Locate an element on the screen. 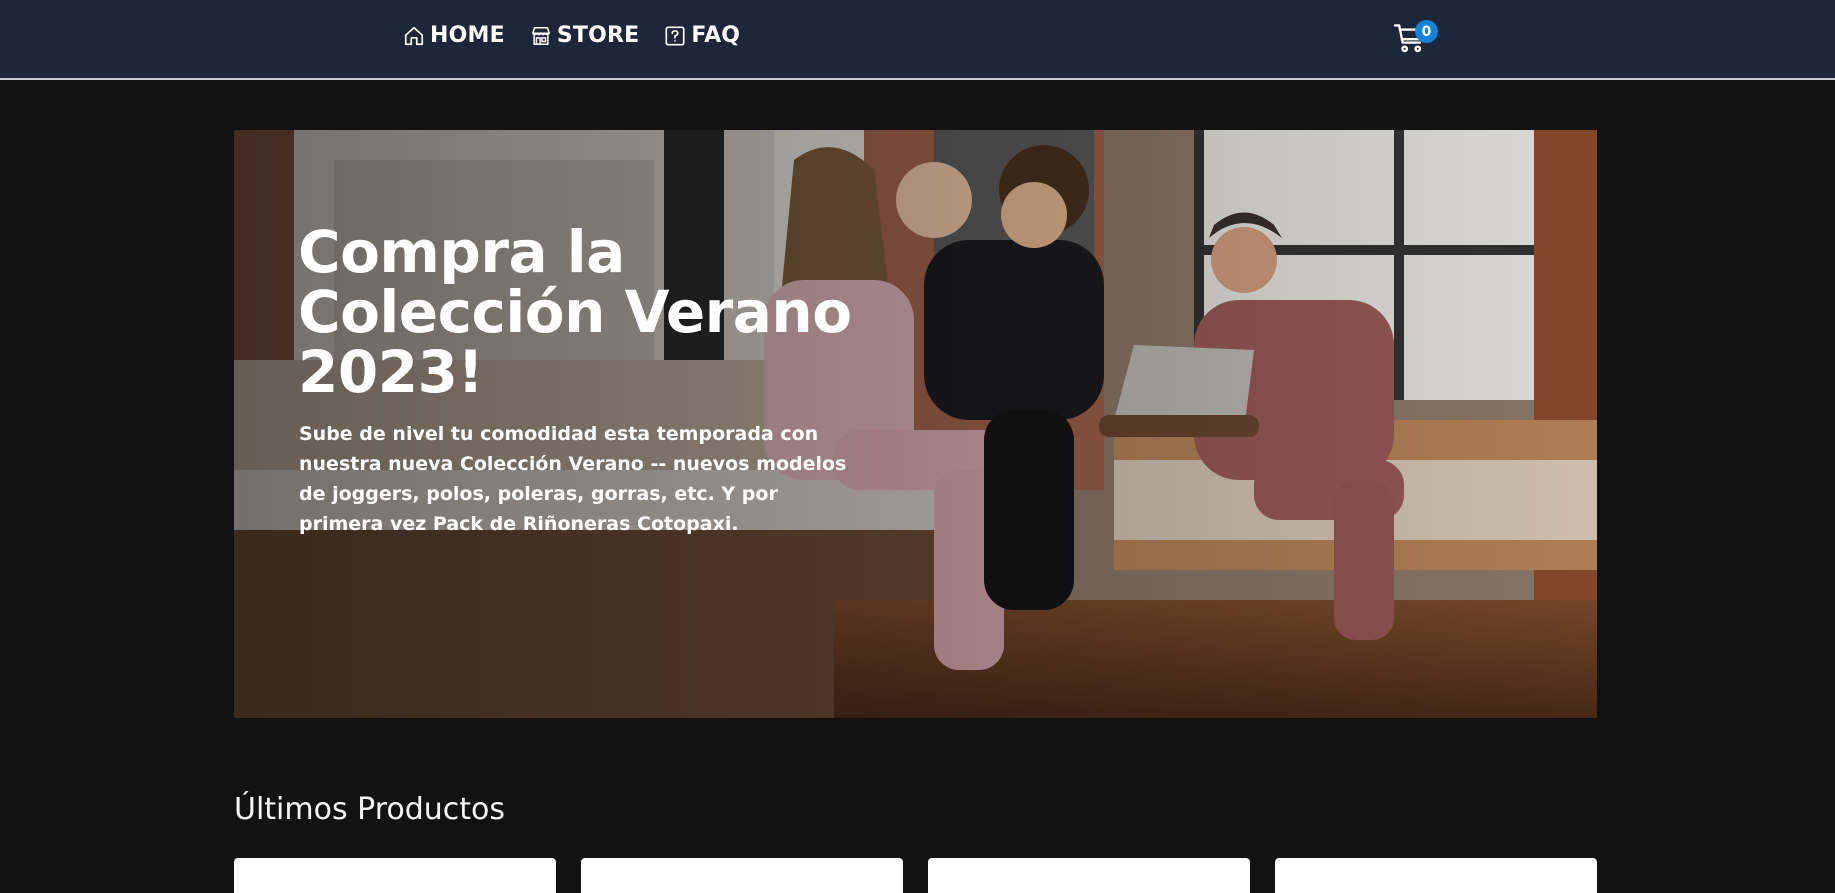 The image size is (1835, 893). nav-store-label: STORE is located at coordinates (598, 35).